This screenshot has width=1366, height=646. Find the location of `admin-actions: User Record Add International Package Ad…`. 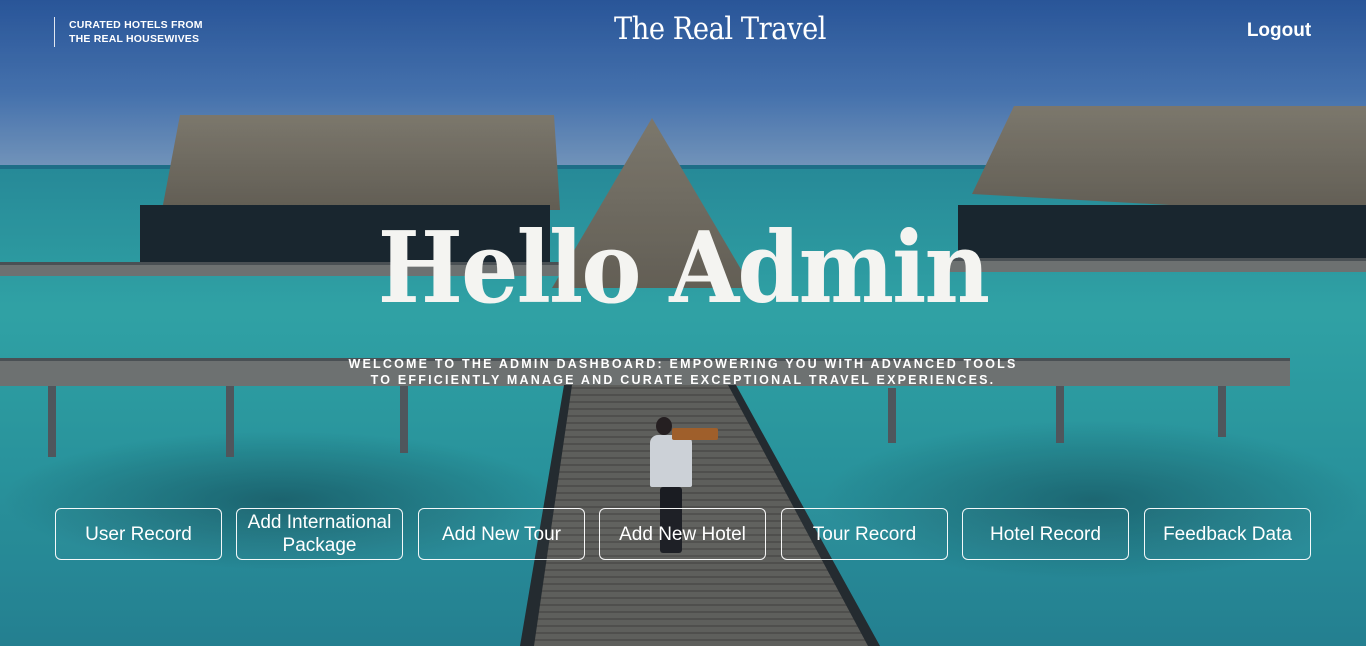

admin-actions: User Record Add International Package Ad… is located at coordinates (683, 534).